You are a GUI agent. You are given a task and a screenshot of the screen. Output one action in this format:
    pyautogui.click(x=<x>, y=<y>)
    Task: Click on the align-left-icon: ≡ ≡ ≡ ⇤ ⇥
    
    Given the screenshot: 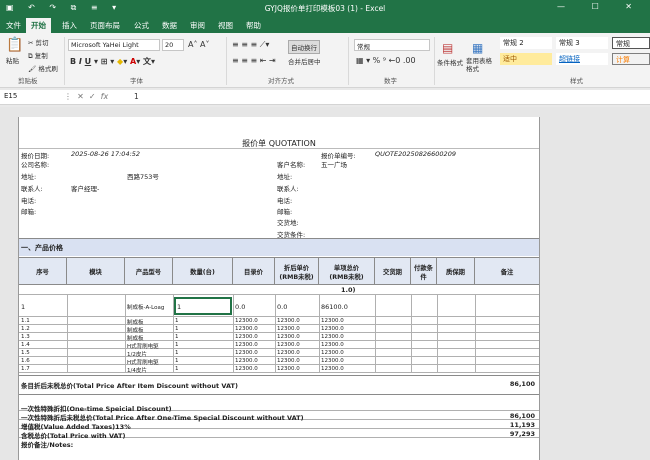 What is the action you would take?
    pyautogui.click(x=254, y=60)
    